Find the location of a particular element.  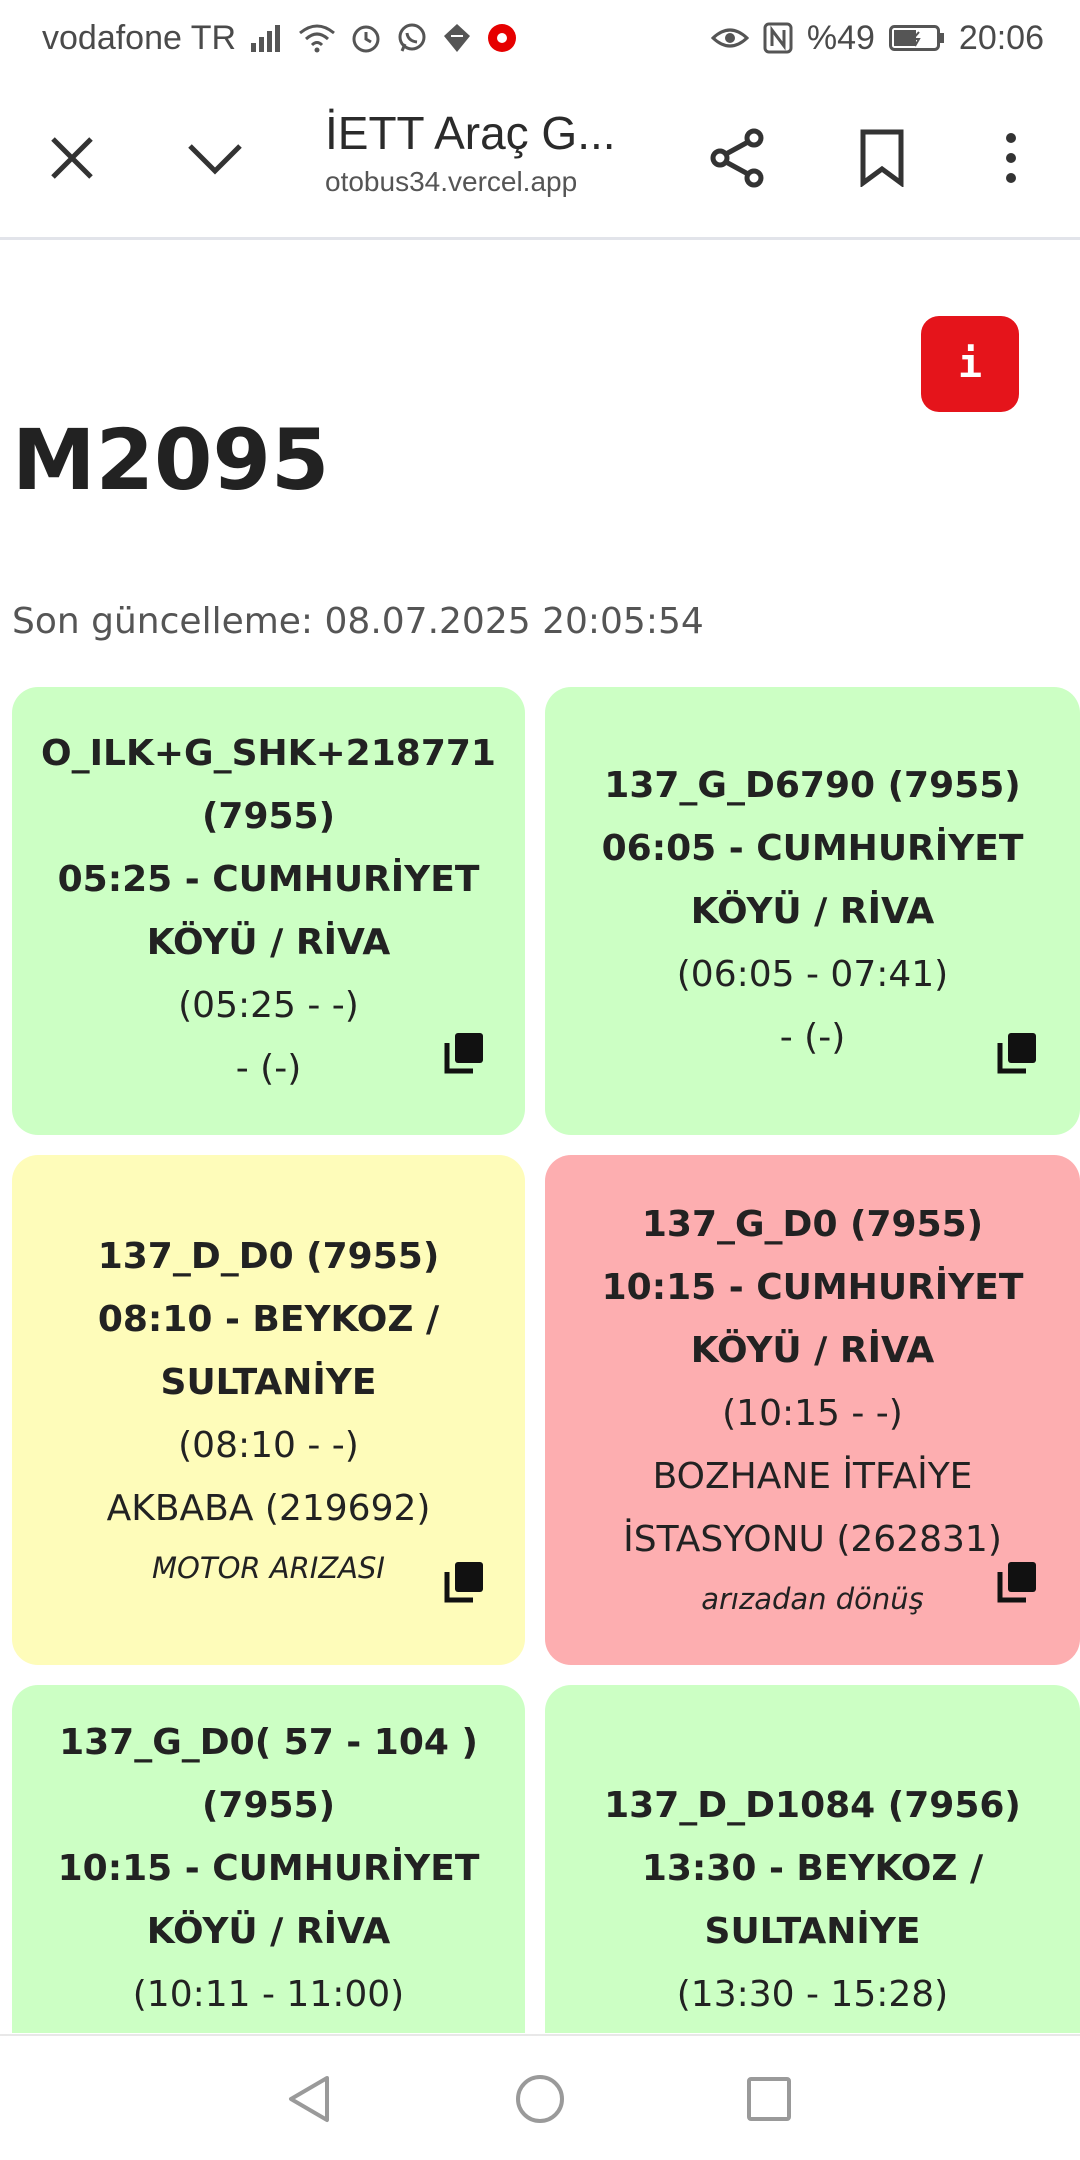

app-icon is located at coordinates (457, 38).